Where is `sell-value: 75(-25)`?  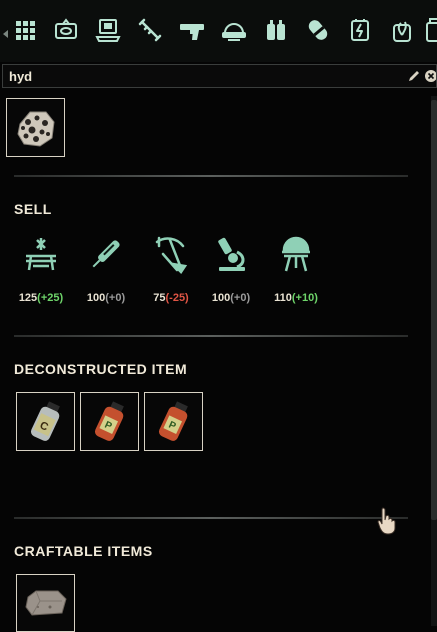
sell-value: 75(-25) is located at coordinates (171, 298).